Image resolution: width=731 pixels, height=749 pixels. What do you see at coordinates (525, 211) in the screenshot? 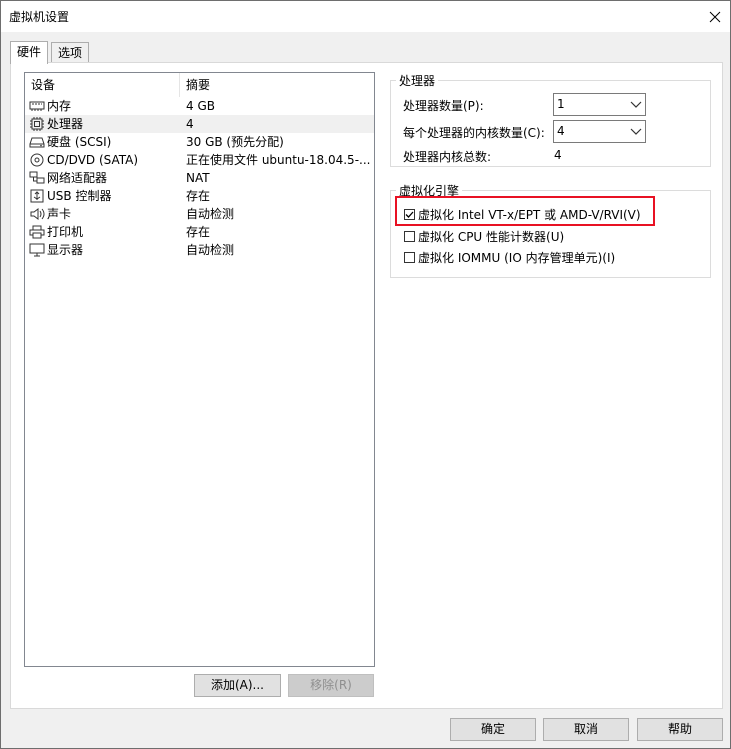
I see `highlight-annotation` at bounding box center [525, 211].